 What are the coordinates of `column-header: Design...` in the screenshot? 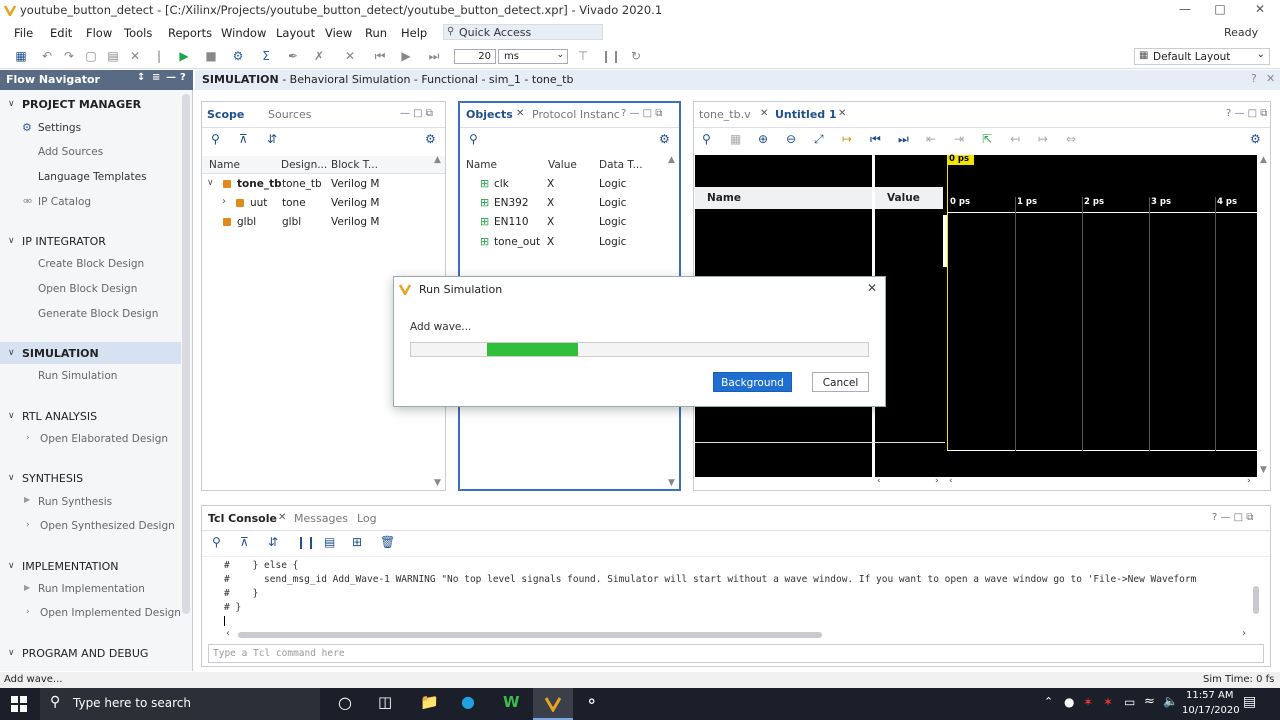 It's located at (304, 165).